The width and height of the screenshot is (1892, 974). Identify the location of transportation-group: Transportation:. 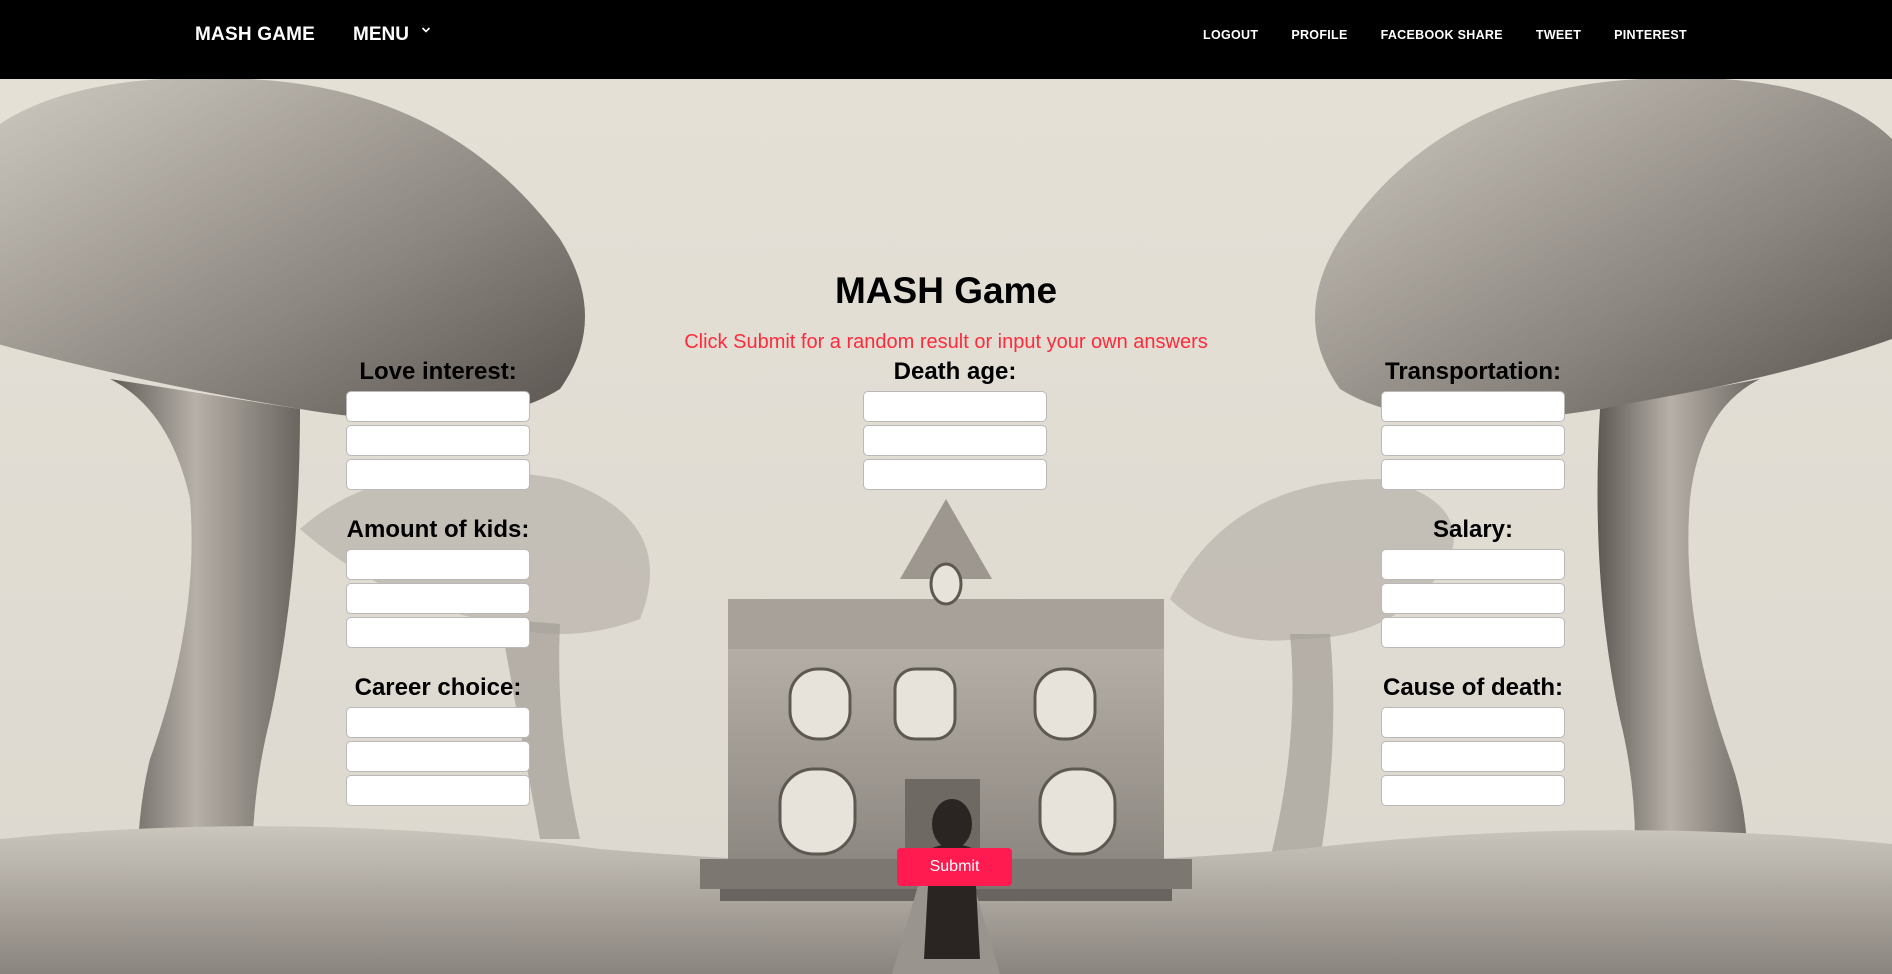
(1473, 425).